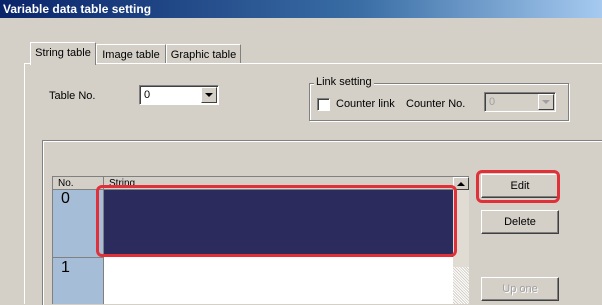  Describe the element at coordinates (179, 95) in the screenshot. I see `table-no-select: 0` at that location.